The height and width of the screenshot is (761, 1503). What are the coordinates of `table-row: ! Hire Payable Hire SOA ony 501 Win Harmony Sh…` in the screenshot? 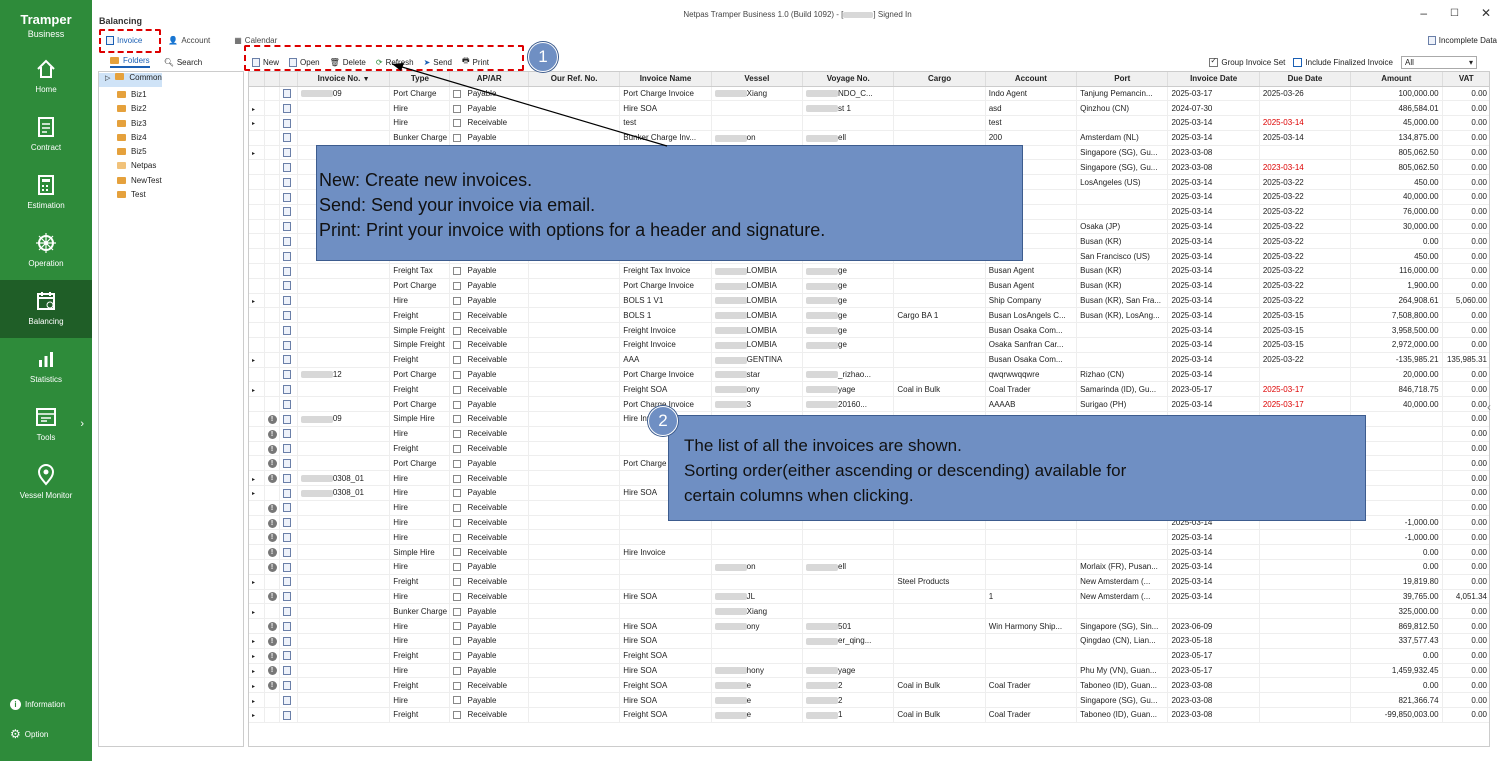 It's located at (869, 626).